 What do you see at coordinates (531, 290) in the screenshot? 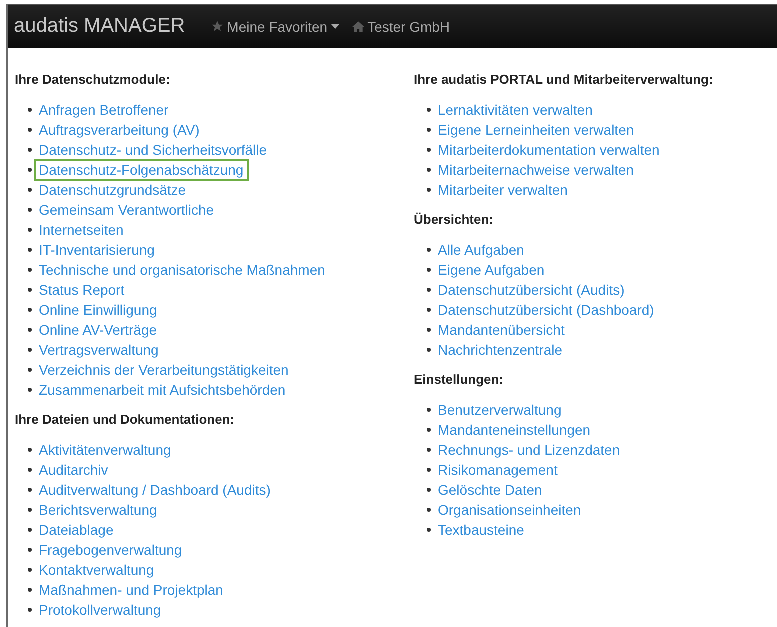
I see `module-link: Datenschutzübersicht (Audits)` at bounding box center [531, 290].